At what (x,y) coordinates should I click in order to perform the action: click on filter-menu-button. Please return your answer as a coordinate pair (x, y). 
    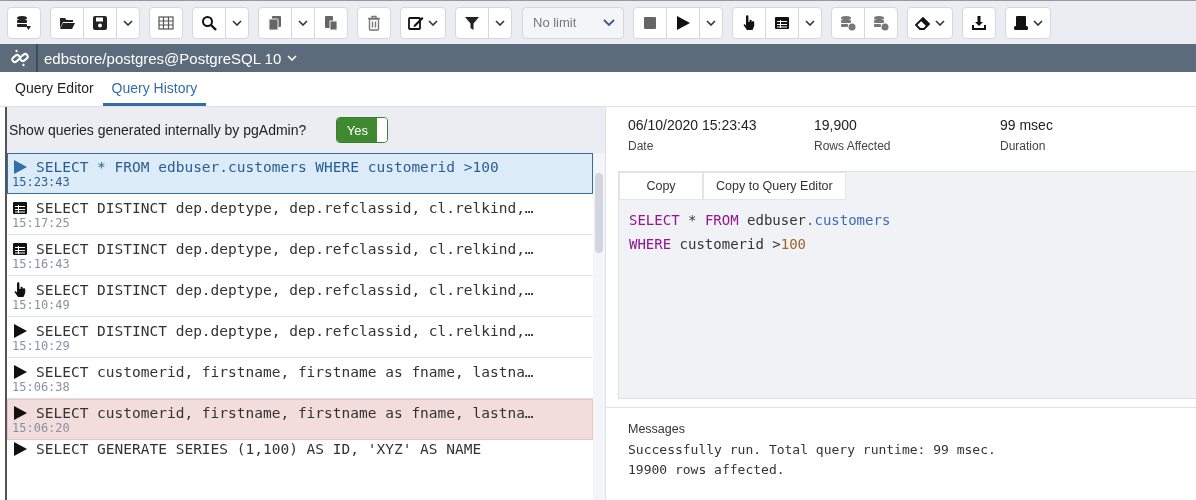
    Looking at the image, I should click on (500, 22).